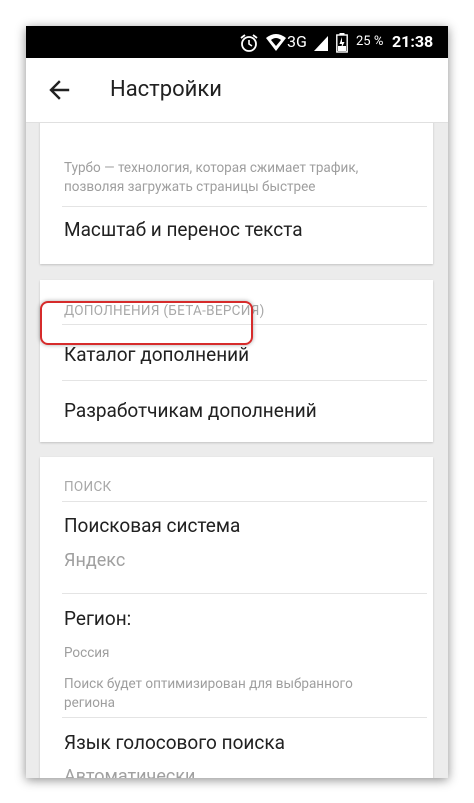  What do you see at coordinates (321, 42) in the screenshot?
I see `signal-icon` at bounding box center [321, 42].